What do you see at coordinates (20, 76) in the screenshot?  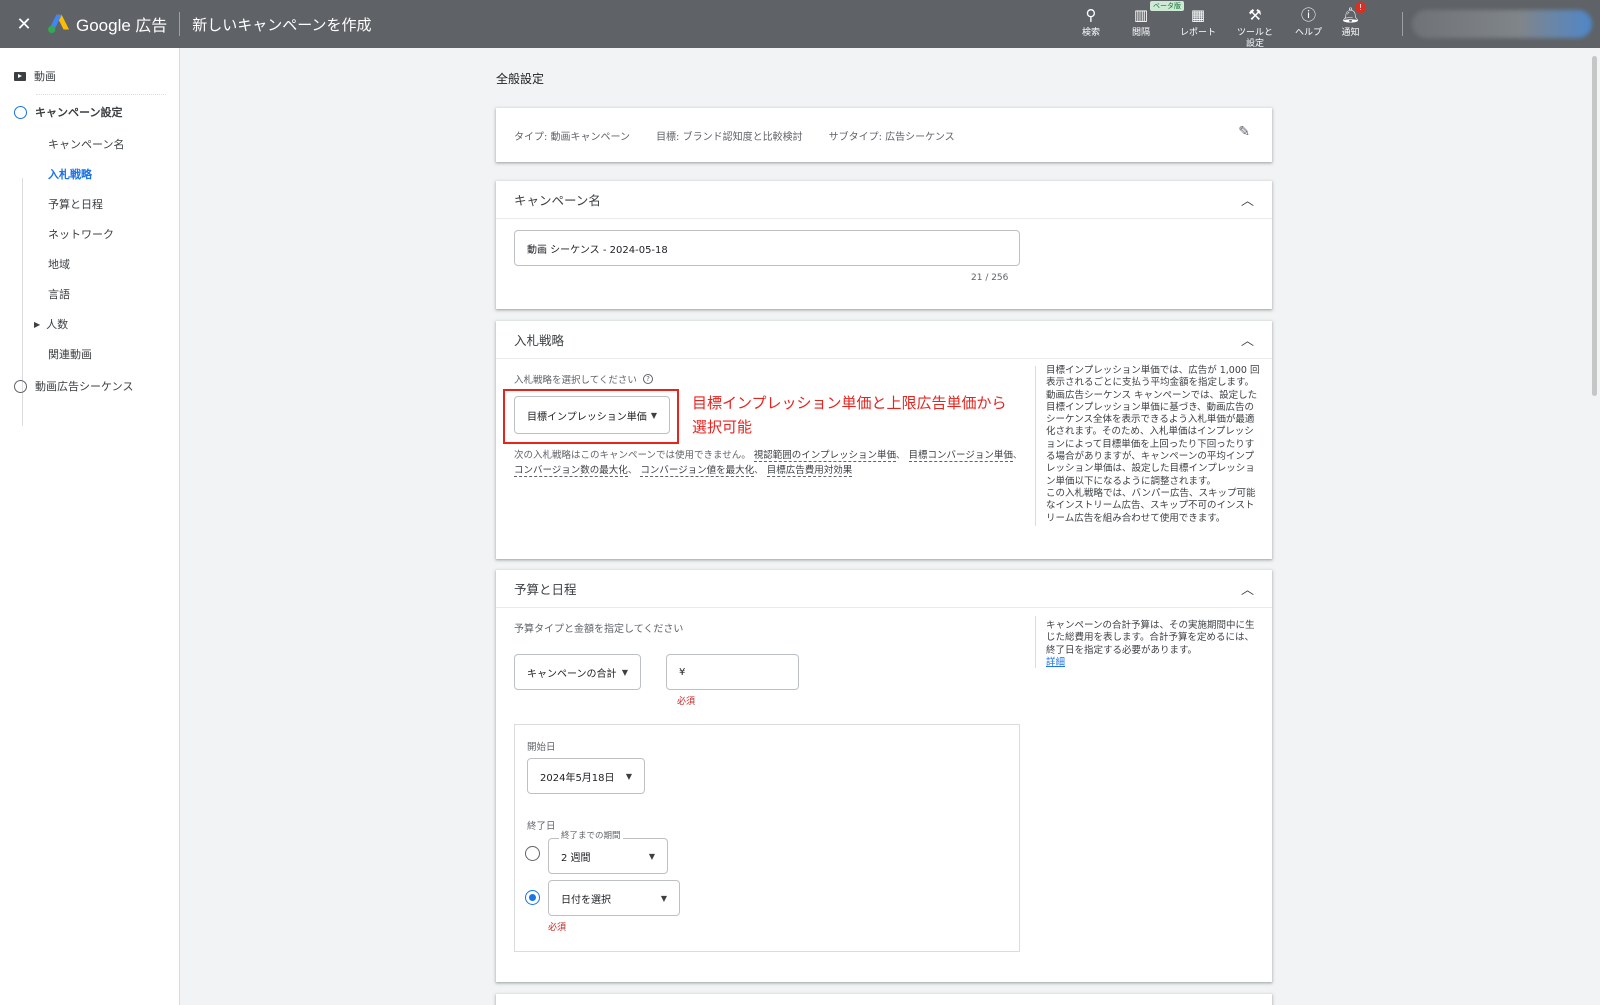 I see `video-icon` at bounding box center [20, 76].